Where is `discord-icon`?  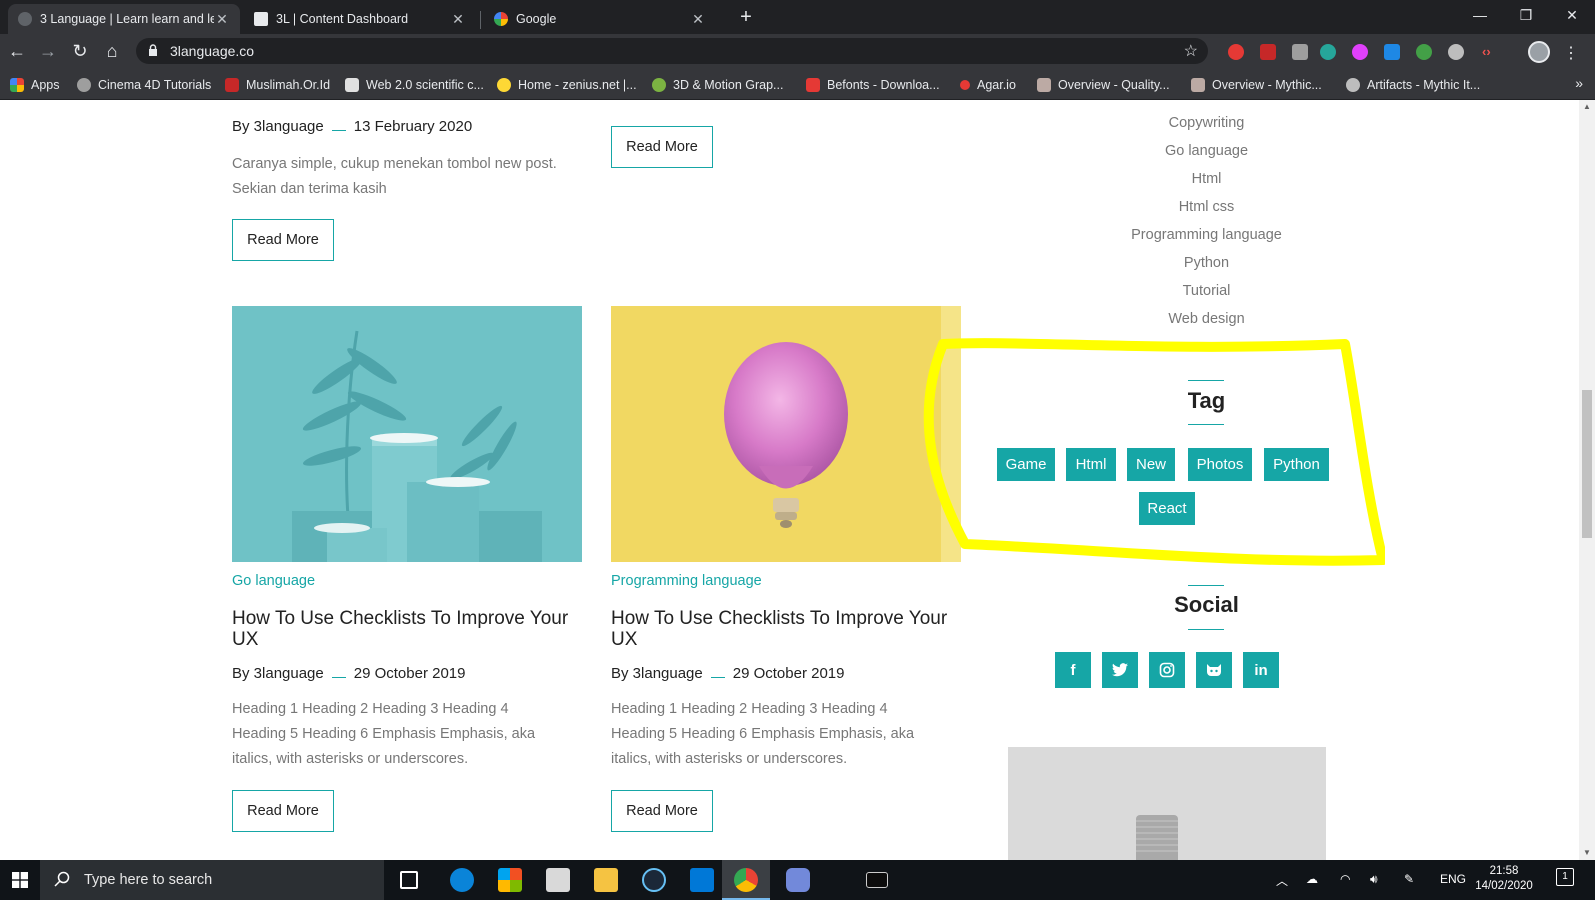
discord-icon is located at coordinates (798, 880).